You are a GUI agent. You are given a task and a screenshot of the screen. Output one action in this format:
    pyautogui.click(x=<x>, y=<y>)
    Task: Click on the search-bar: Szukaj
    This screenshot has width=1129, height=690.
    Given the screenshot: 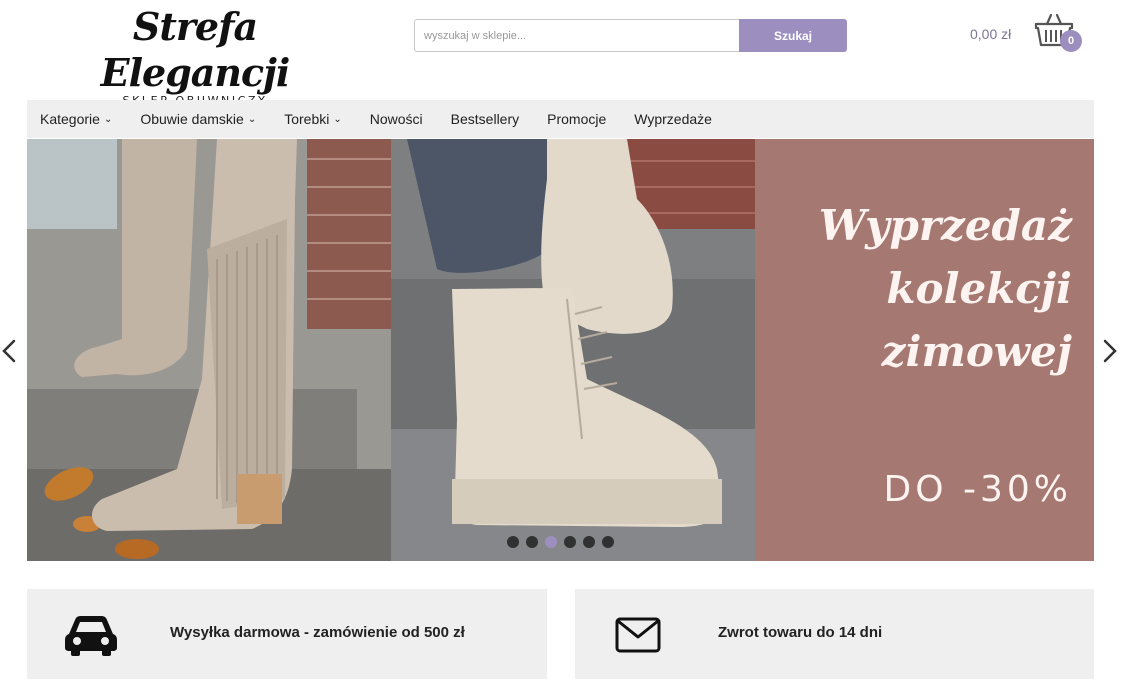 What is the action you would take?
    pyautogui.click(x=630, y=35)
    